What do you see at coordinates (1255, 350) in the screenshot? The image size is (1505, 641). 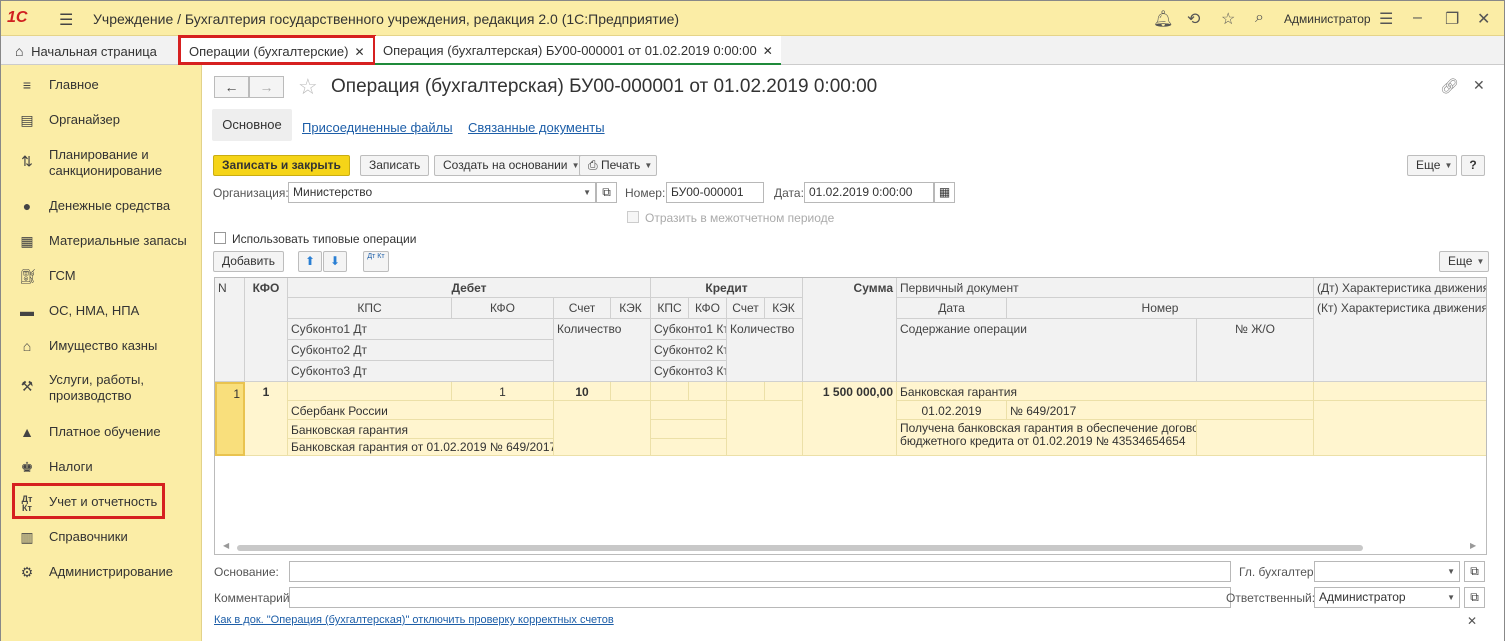 I see `journal-header: № Ж/О` at bounding box center [1255, 350].